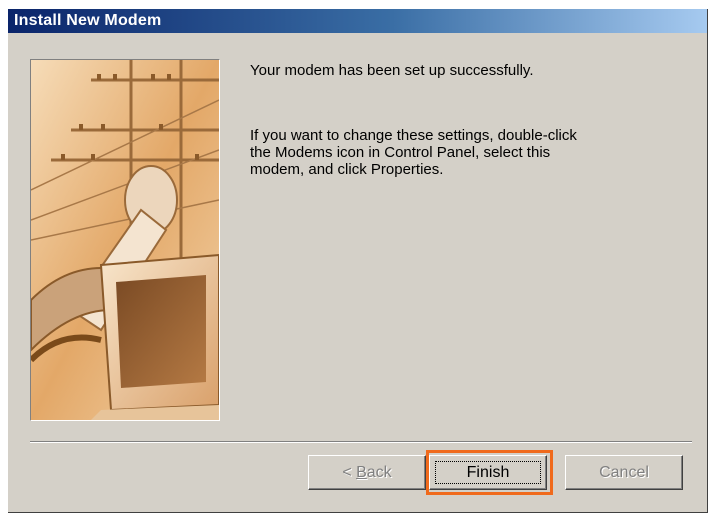 The image size is (711, 517). Describe the element at coordinates (392, 70) in the screenshot. I see `success-message: Your modem has been set up successfully.` at that location.